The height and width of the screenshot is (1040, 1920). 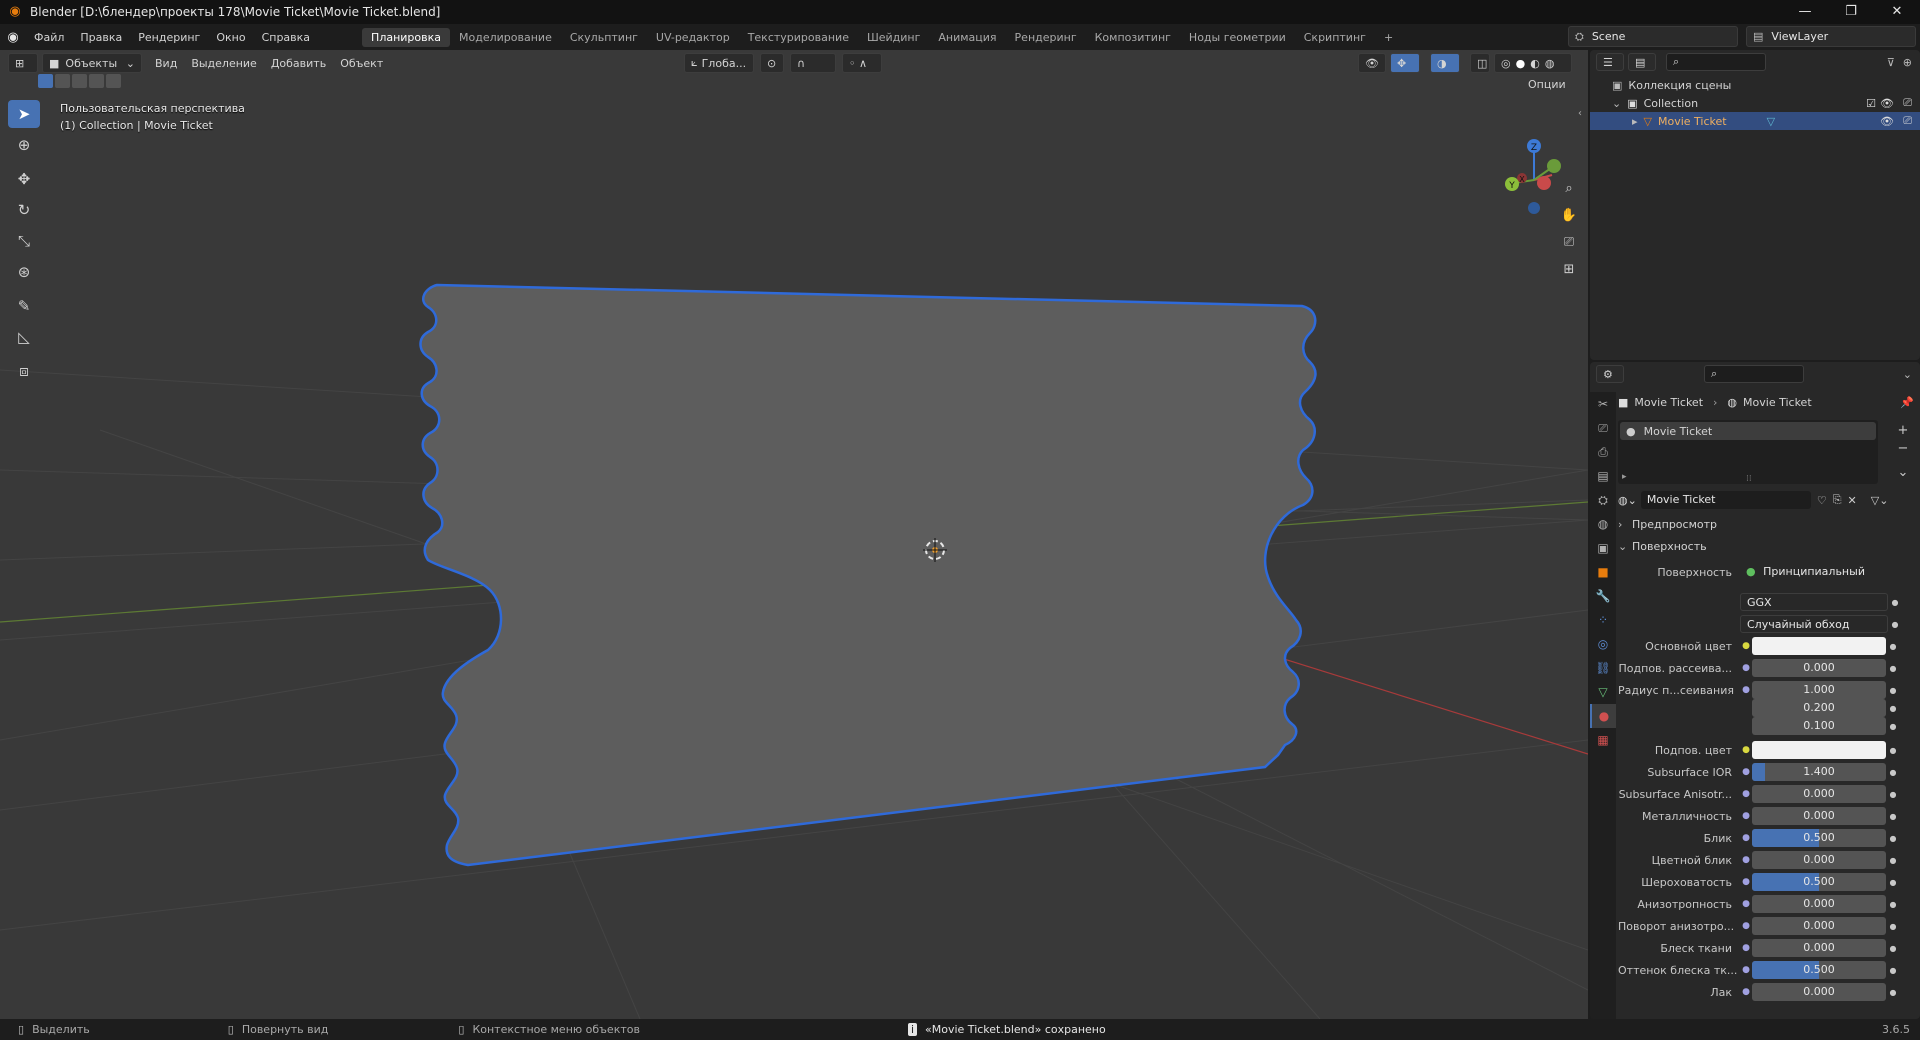 I want to click on resize-handle-icon: ⁞⁞, so click(x=1749, y=479).